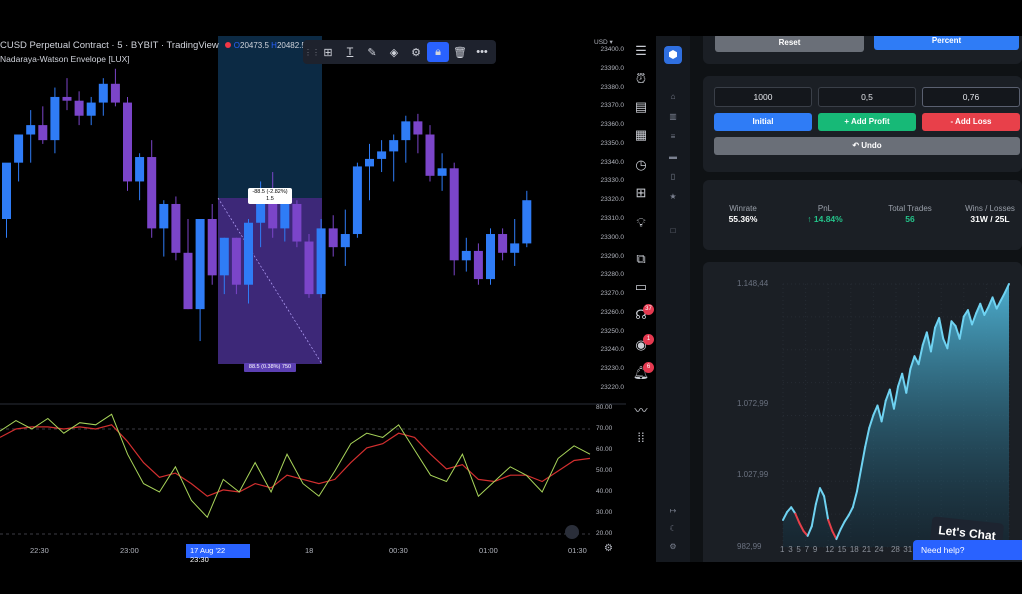 Image resolution: width=1022 pixels, height=594 pixels. Describe the element at coordinates (825, 219) in the screenshot. I see `pnl-value: ↑ 14.84%` at that location.